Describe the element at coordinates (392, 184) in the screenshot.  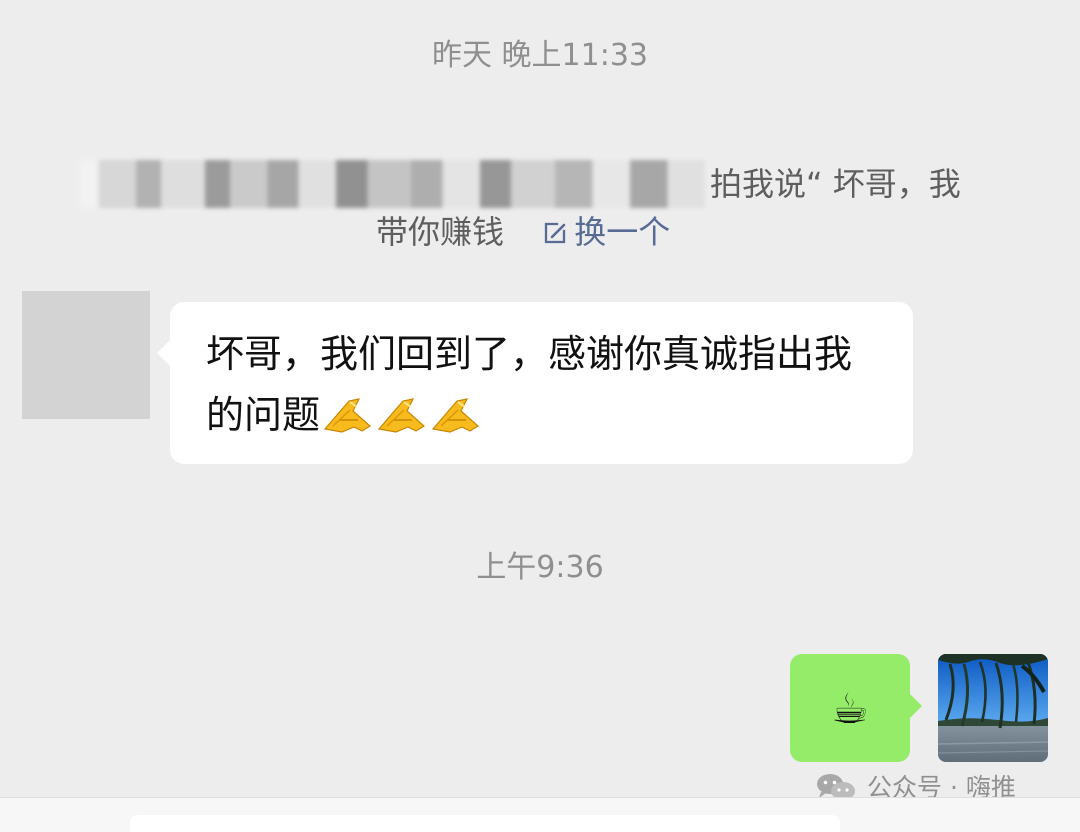
I see `blurred-redacted-text` at that location.